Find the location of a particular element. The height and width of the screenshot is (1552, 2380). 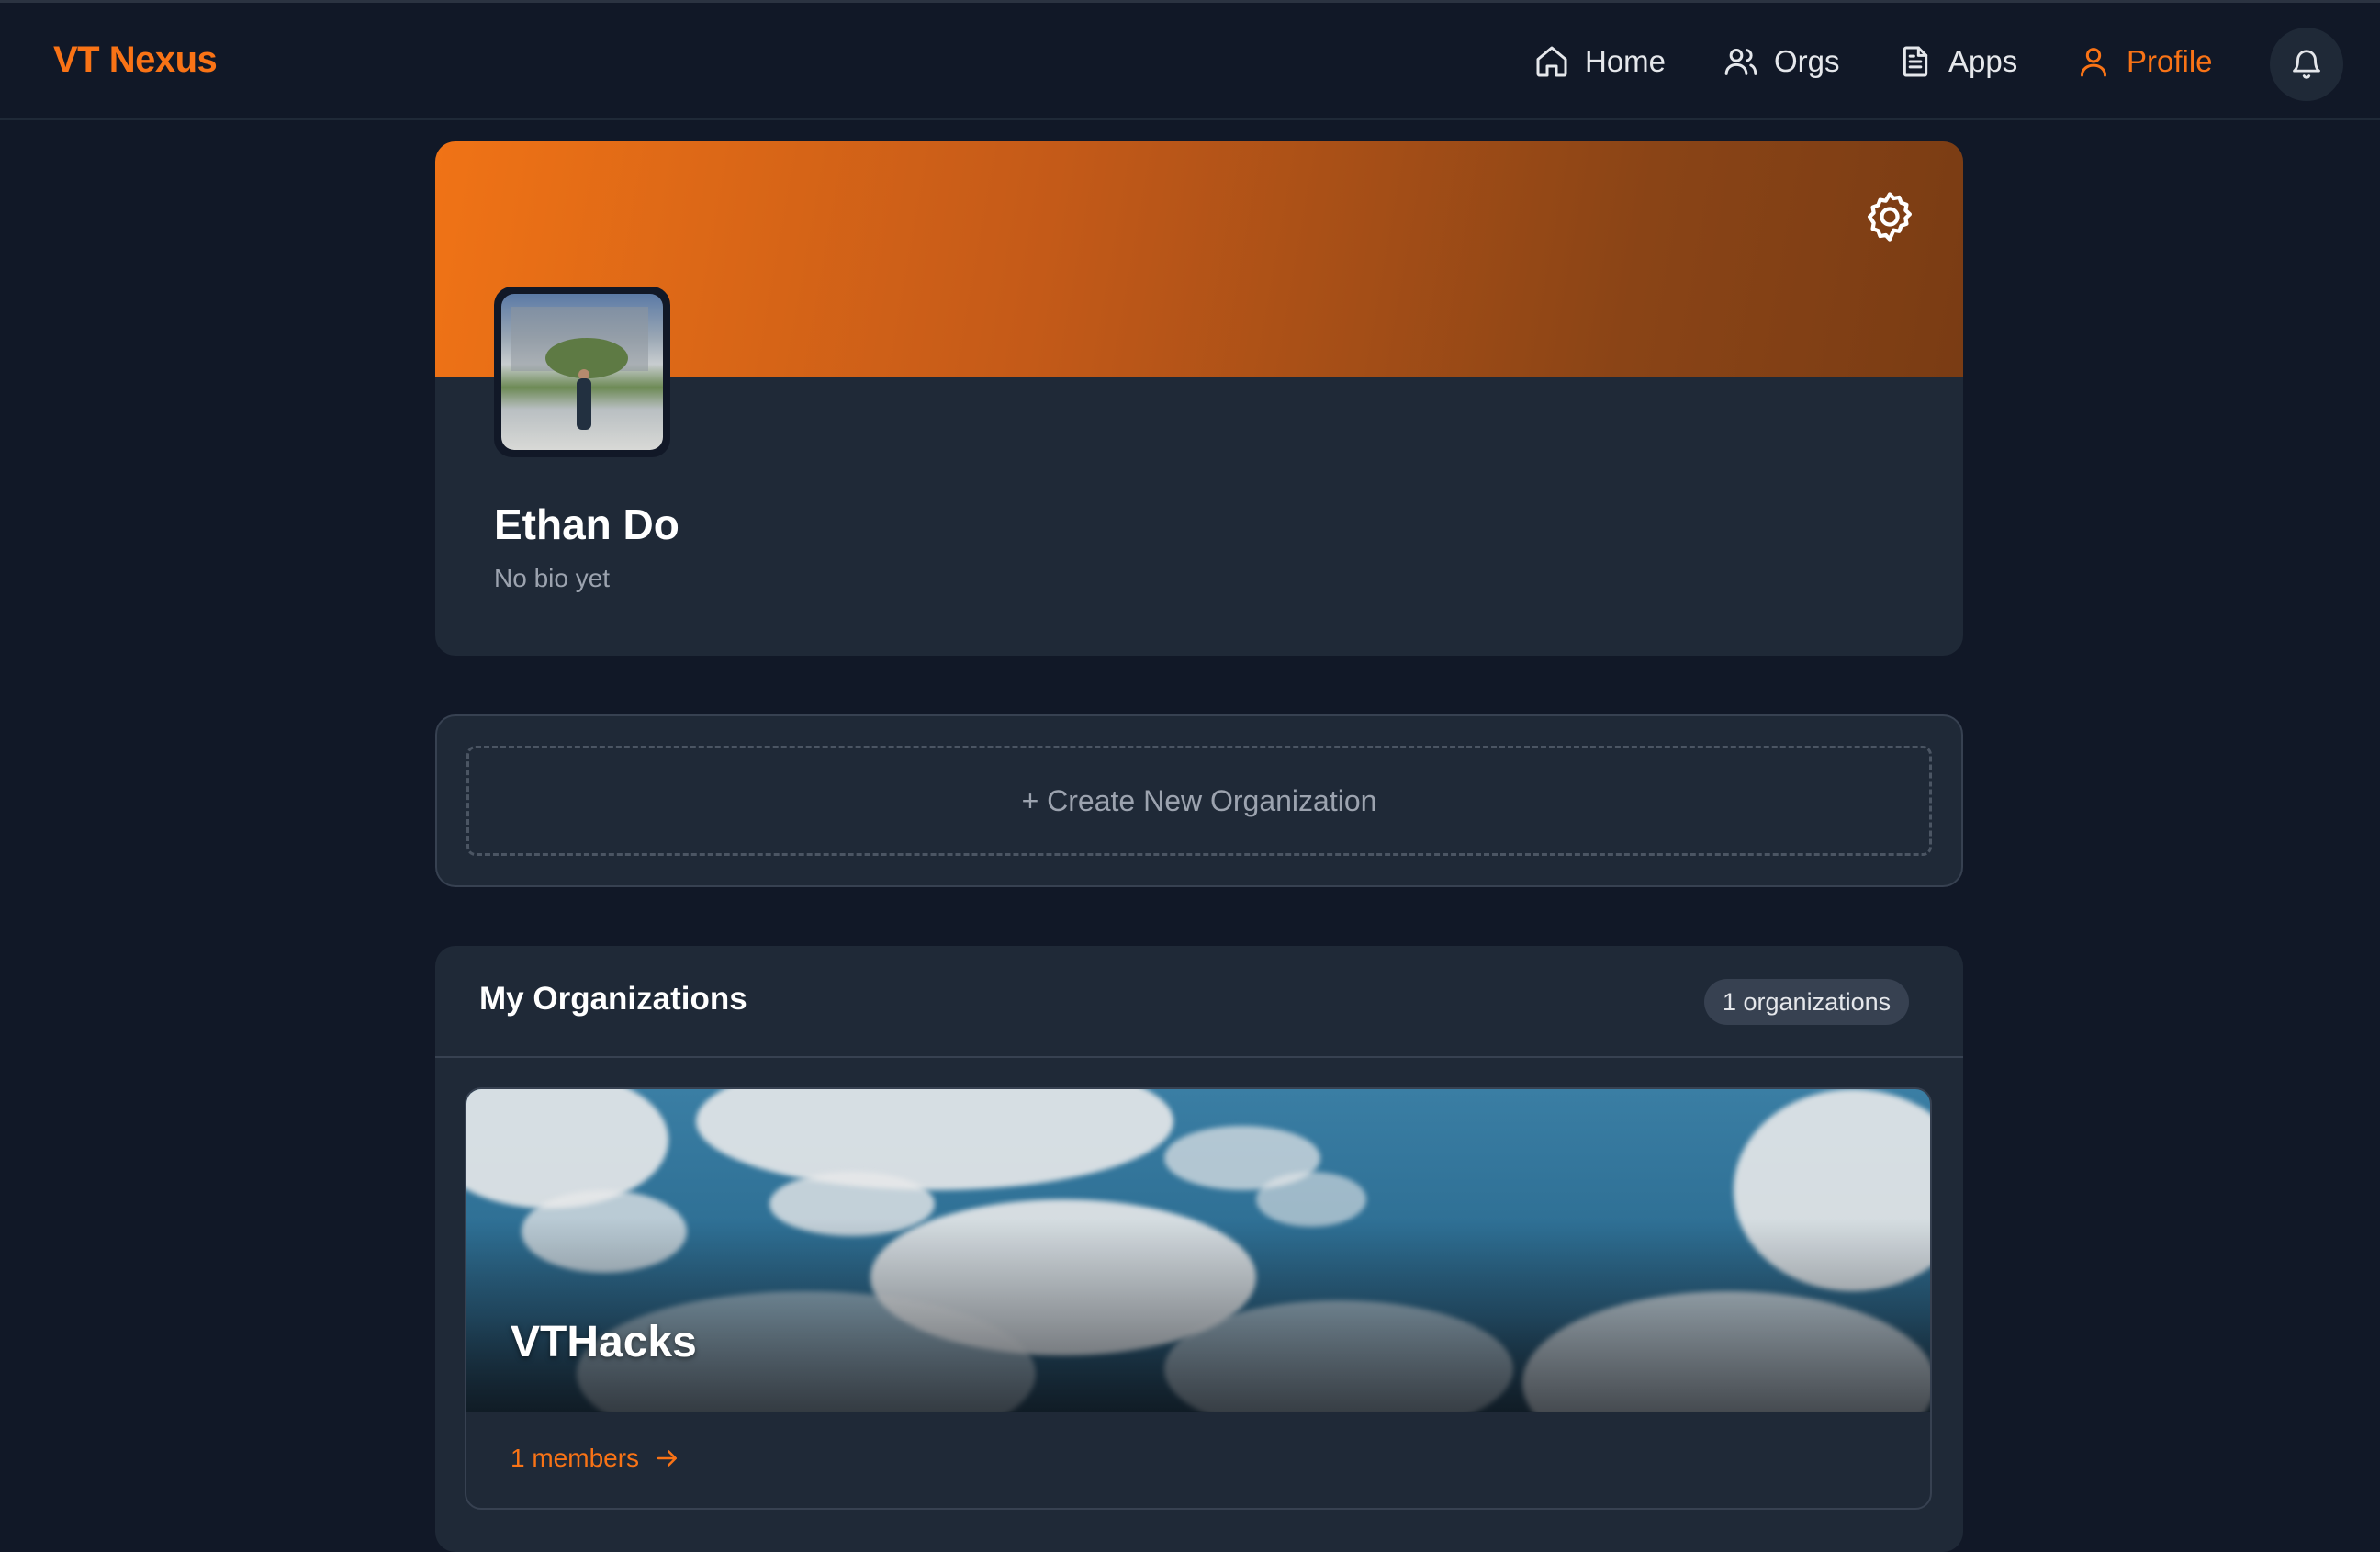

organizations-count-badge: 1 organizations is located at coordinates (1807, 1002).